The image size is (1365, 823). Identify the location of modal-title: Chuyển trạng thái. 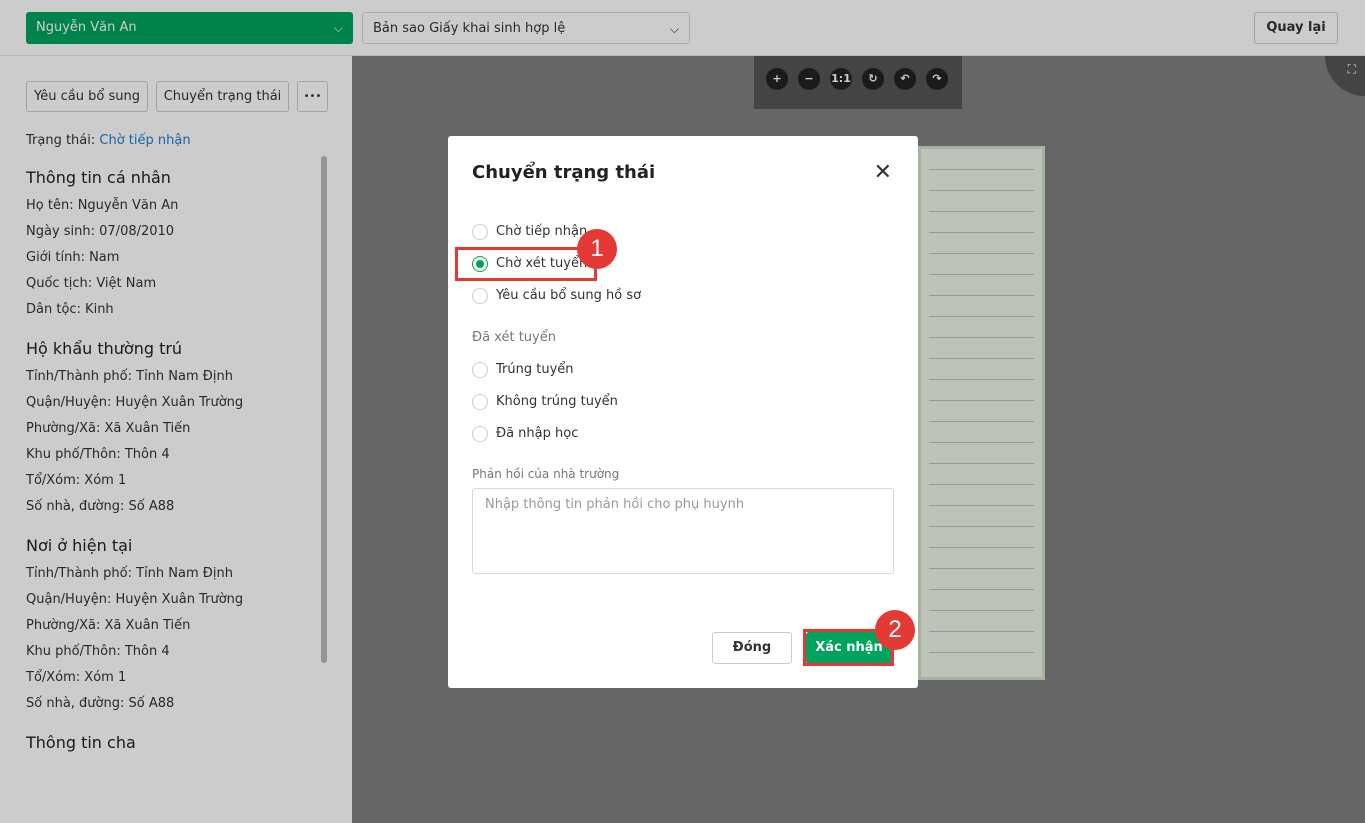
(564, 172).